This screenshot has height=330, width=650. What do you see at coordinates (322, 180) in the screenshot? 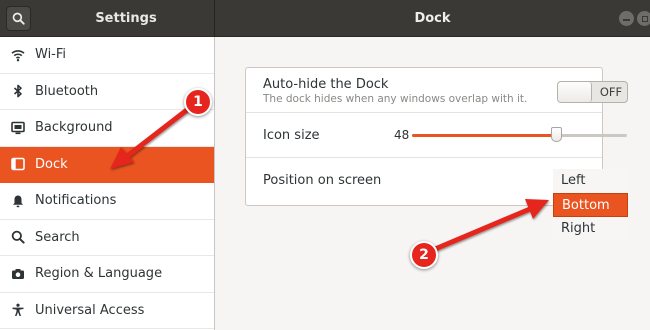
I see `position-title: Position on screen` at bounding box center [322, 180].